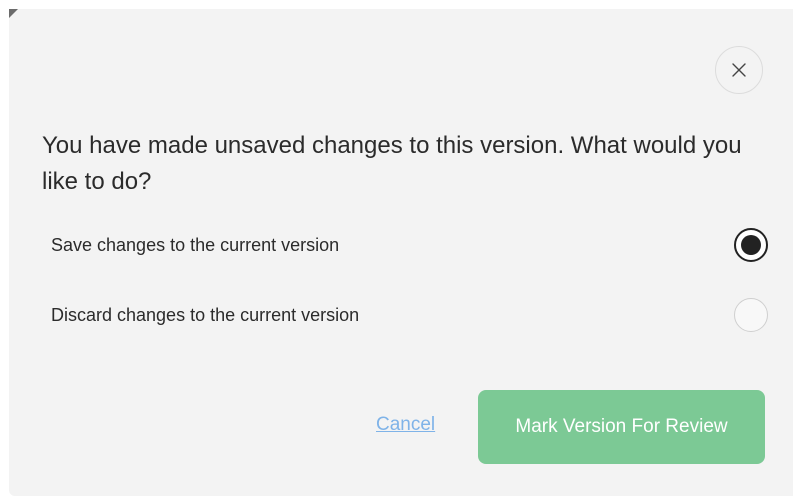 The height and width of the screenshot is (496, 793). I want to click on close-icon, so click(739, 70).